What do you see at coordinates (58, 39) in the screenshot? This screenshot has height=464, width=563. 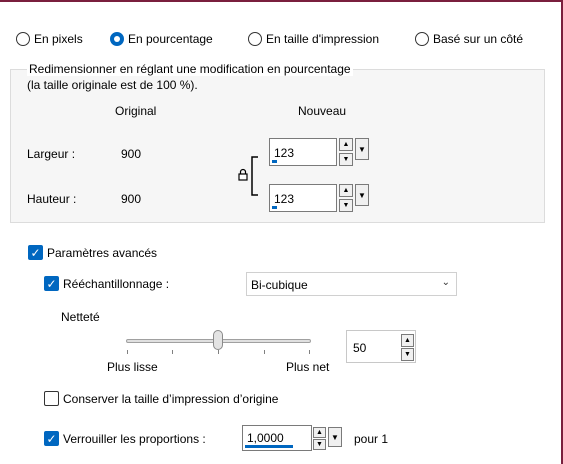 I see `radio-label: En pixels` at bounding box center [58, 39].